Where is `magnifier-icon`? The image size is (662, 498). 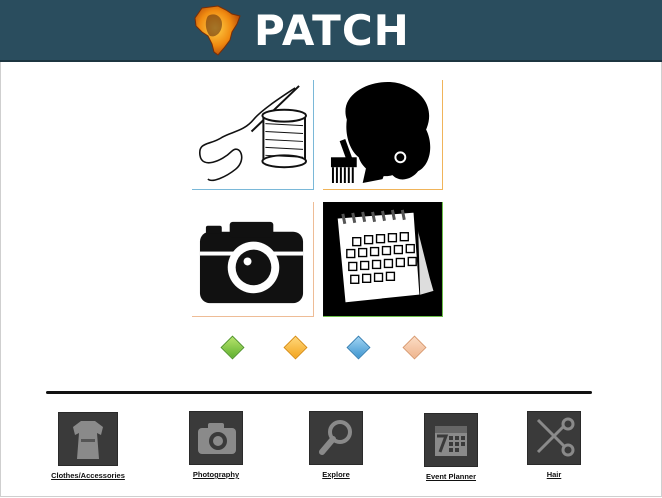
magnifier-icon is located at coordinates (335, 437).